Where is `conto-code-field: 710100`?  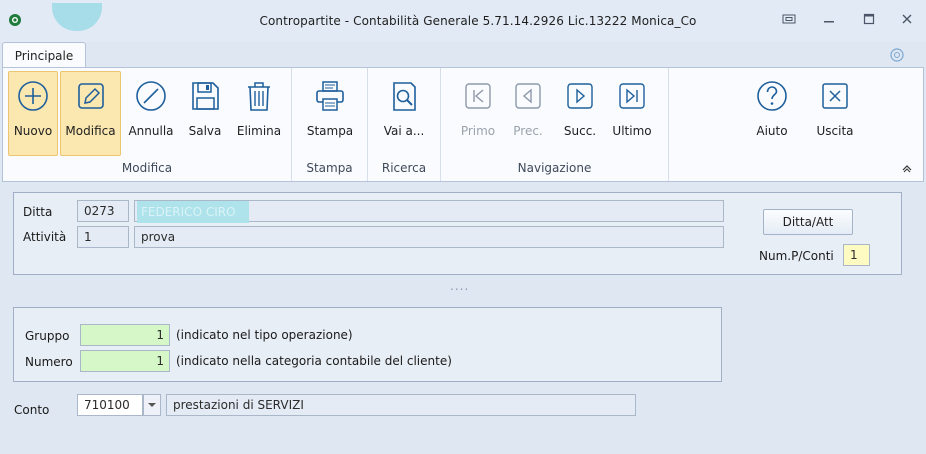 conto-code-field: 710100 is located at coordinates (110, 405).